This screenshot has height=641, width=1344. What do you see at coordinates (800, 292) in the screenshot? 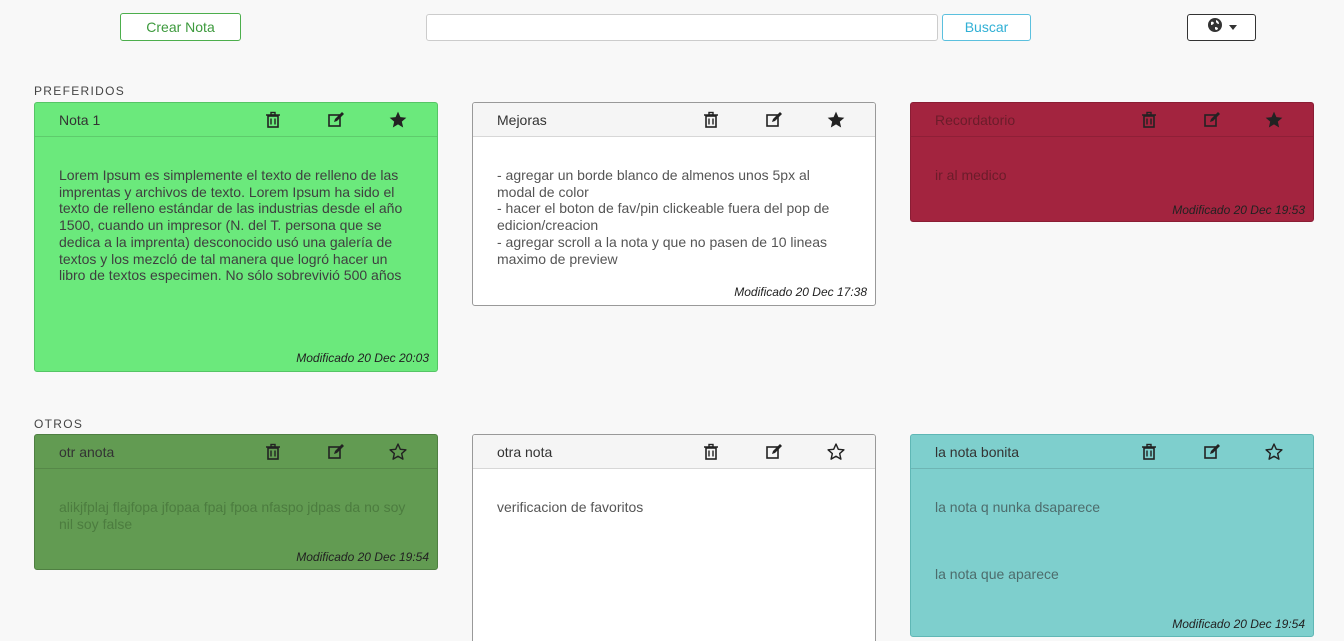
I see `note-modified: Modificado 20 Dec 17:38` at bounding box center [800, 292].